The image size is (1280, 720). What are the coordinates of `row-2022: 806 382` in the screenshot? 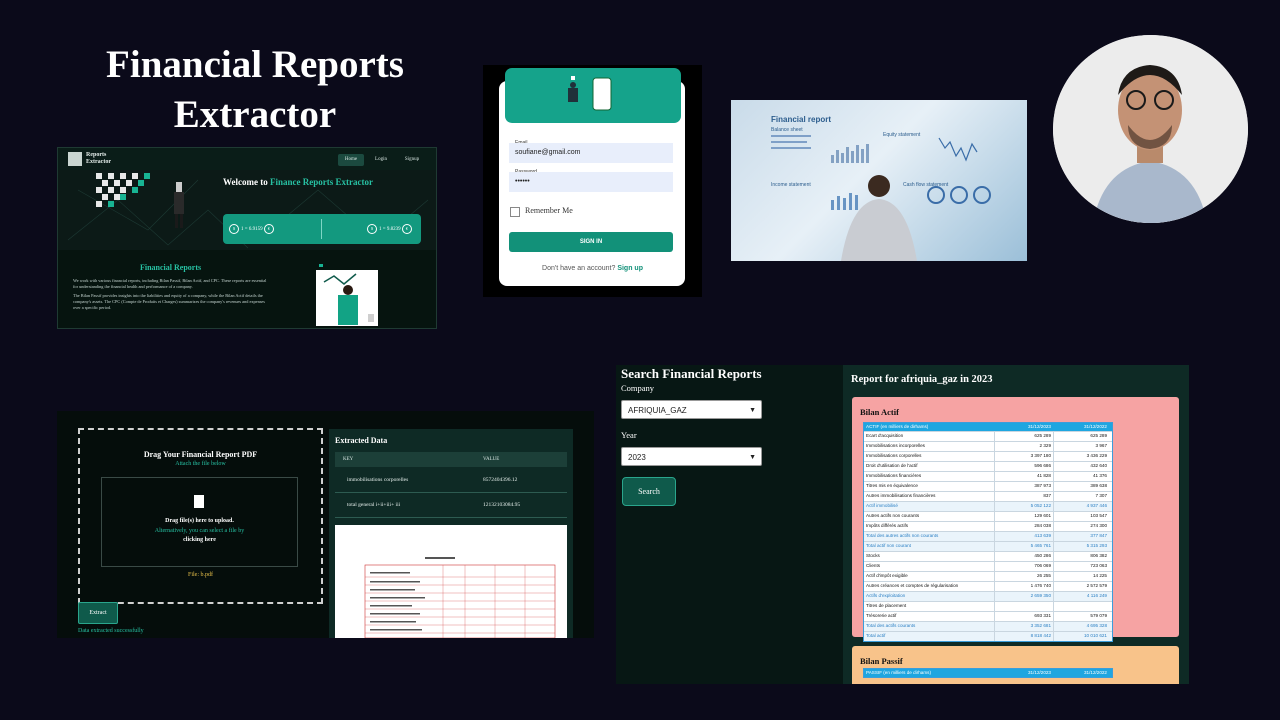 It's located at (1098, 555).